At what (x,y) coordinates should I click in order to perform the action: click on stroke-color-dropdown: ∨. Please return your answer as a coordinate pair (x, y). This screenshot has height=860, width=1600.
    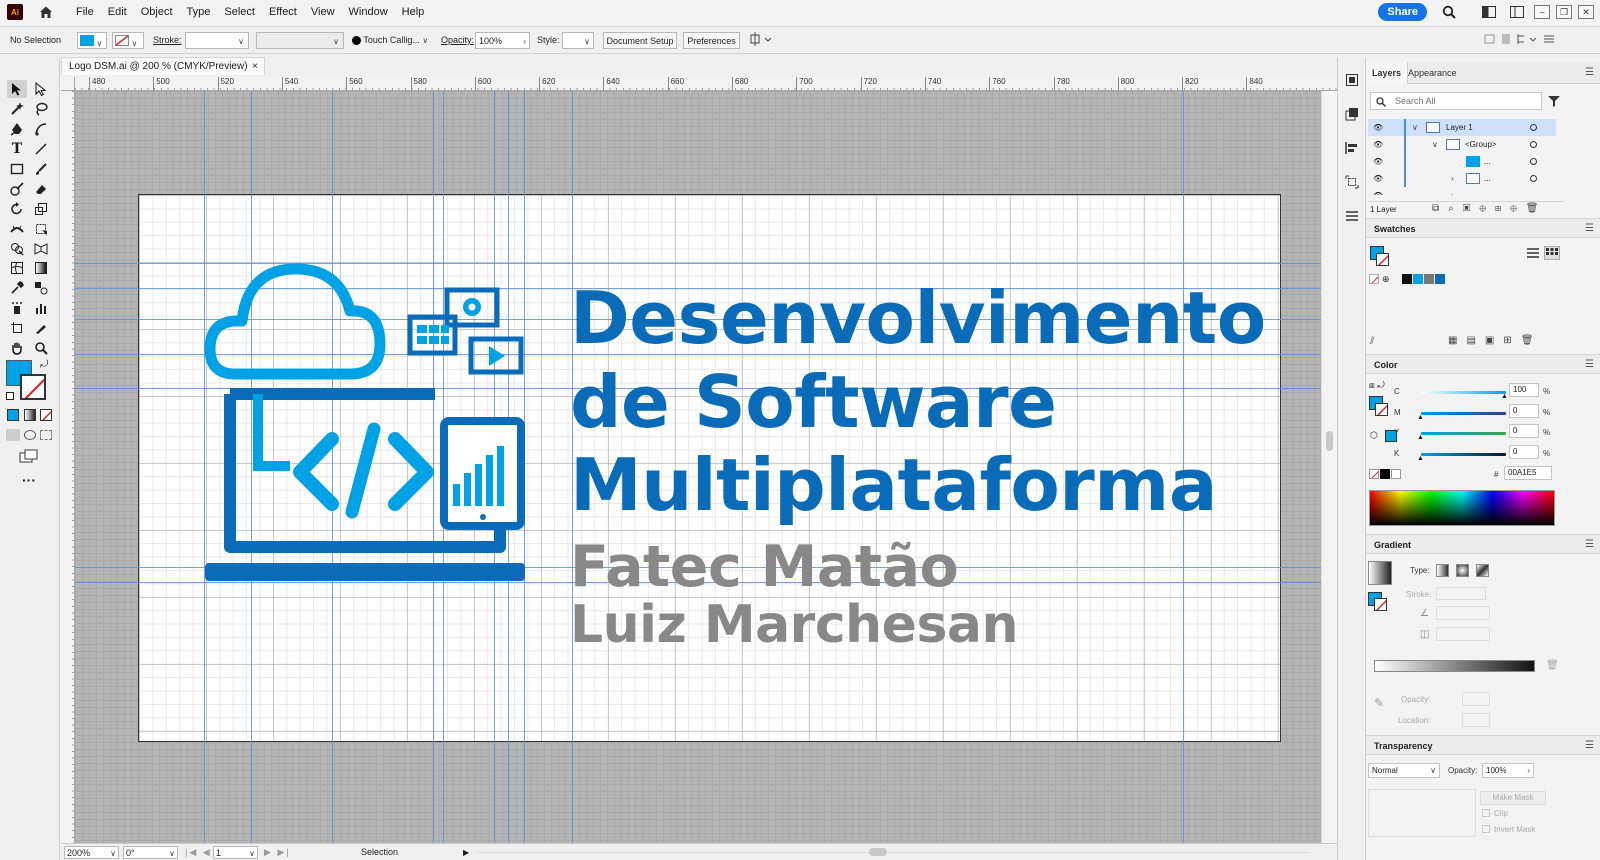
    Looking at the image, I should click on (128, 40).